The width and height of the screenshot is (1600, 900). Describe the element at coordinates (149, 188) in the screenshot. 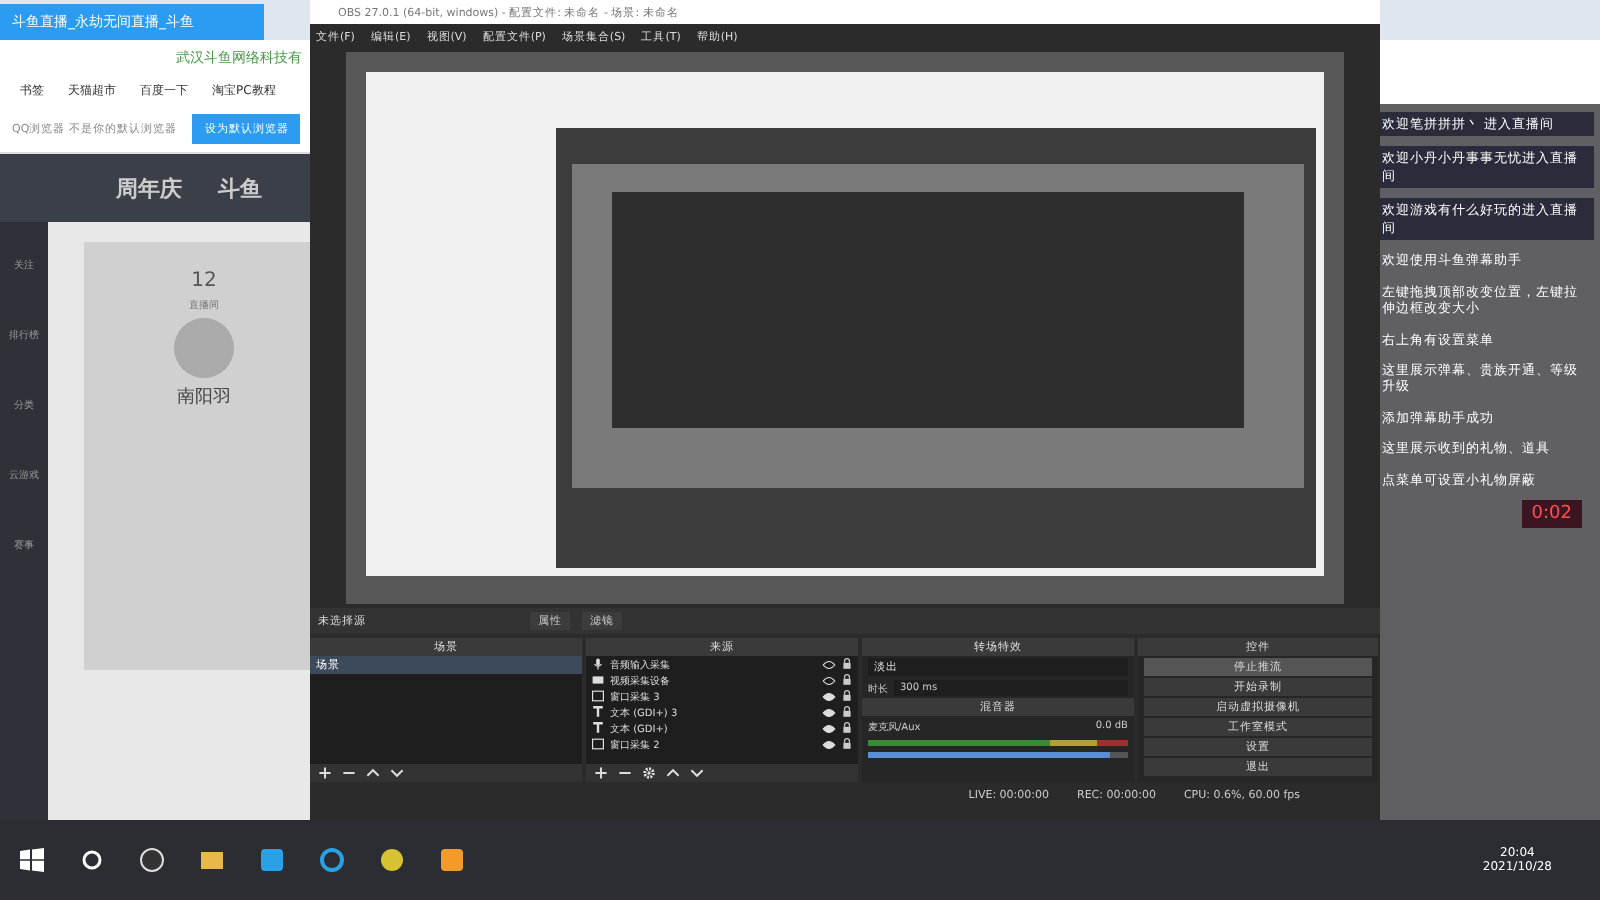

I see `site-logo: 周年庆` at that location.